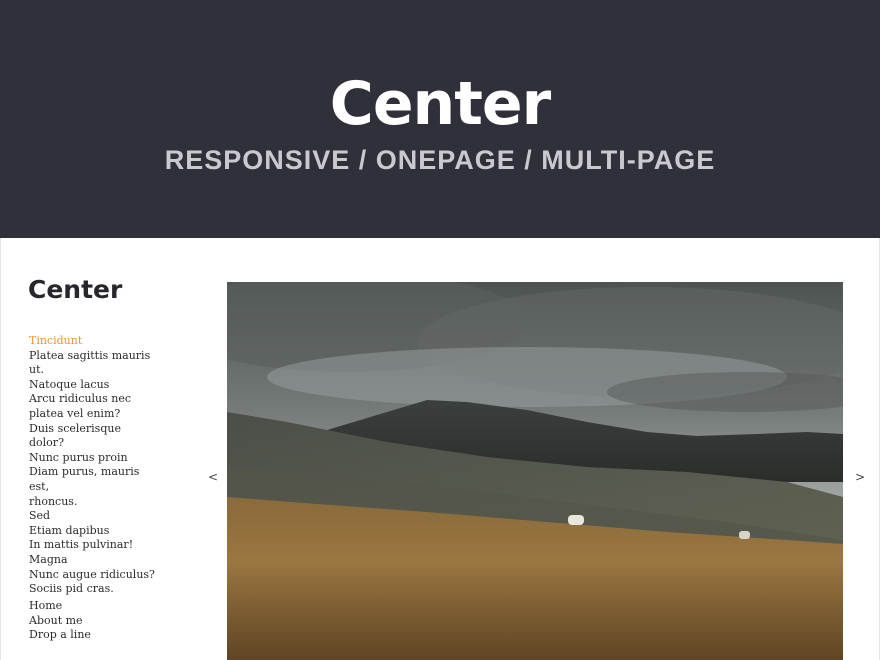 The height and width of the screenshot is (660, 880). I want to click on menu-item: Sociis pid cras., so click(94, 589).